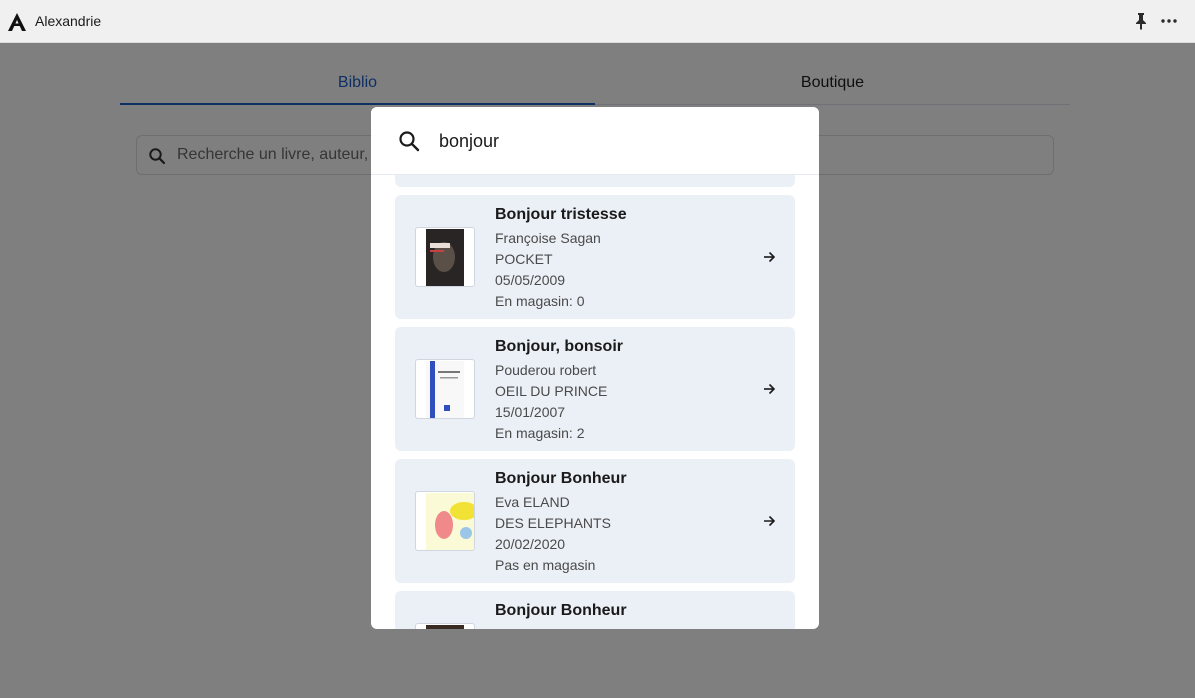 The height and width of the screenshot is (698, 1195). I want to click on result-card: Bonjour Bonheur, so click(595, 610).